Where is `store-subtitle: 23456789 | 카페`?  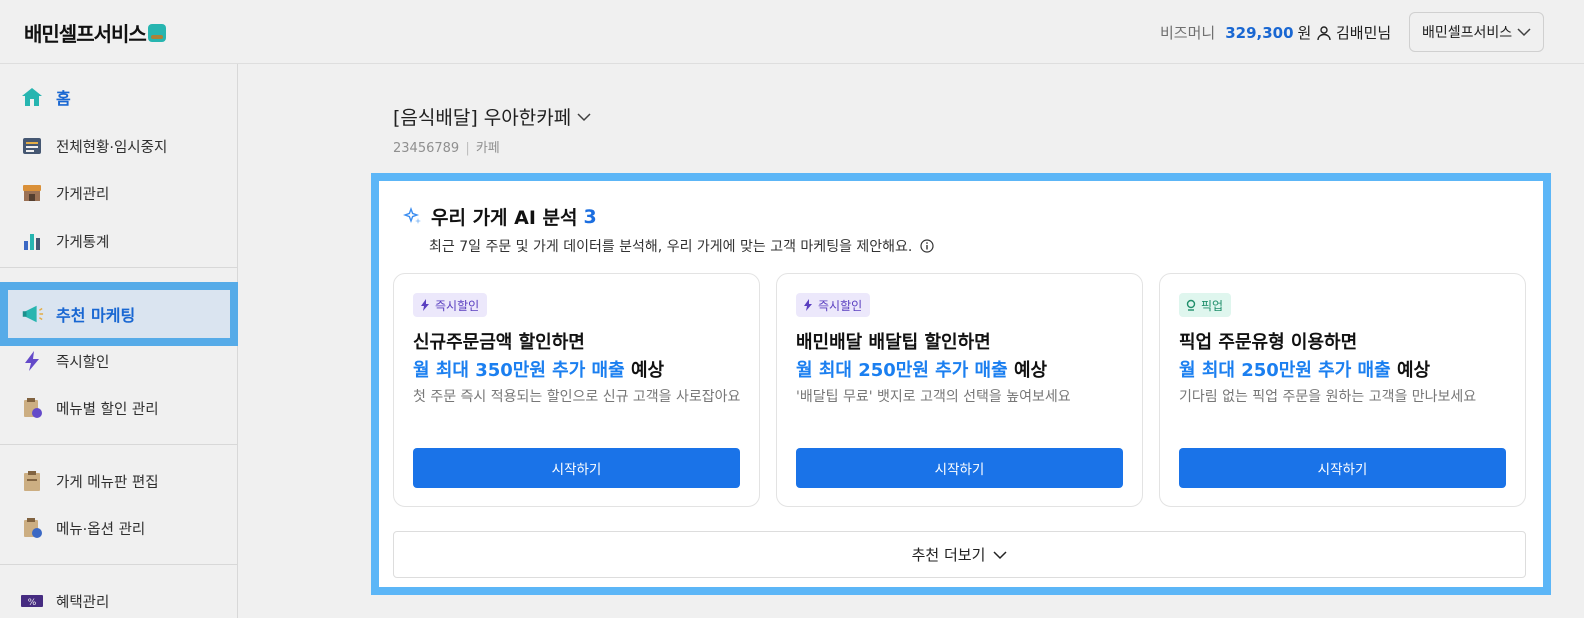 store-subtitle: 23456789 | 카페 is located at coordinates (446, 146).